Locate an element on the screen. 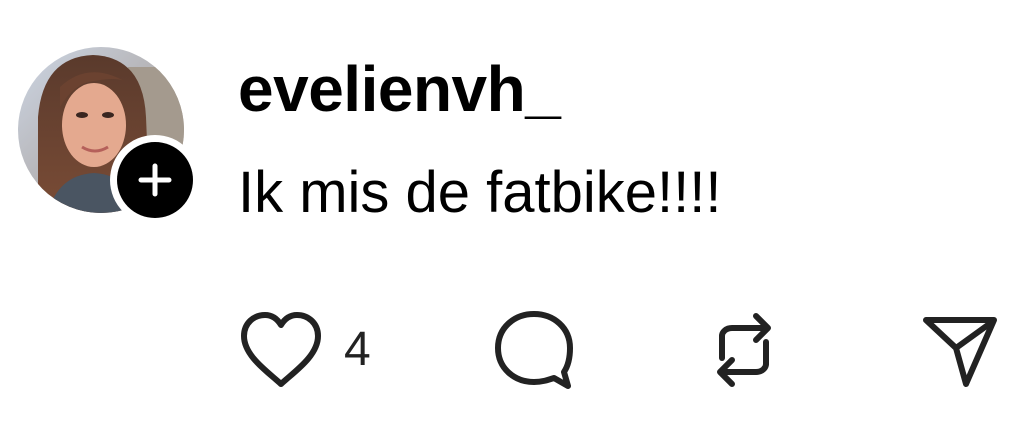  reply-button is located at coordinates (534, 350).